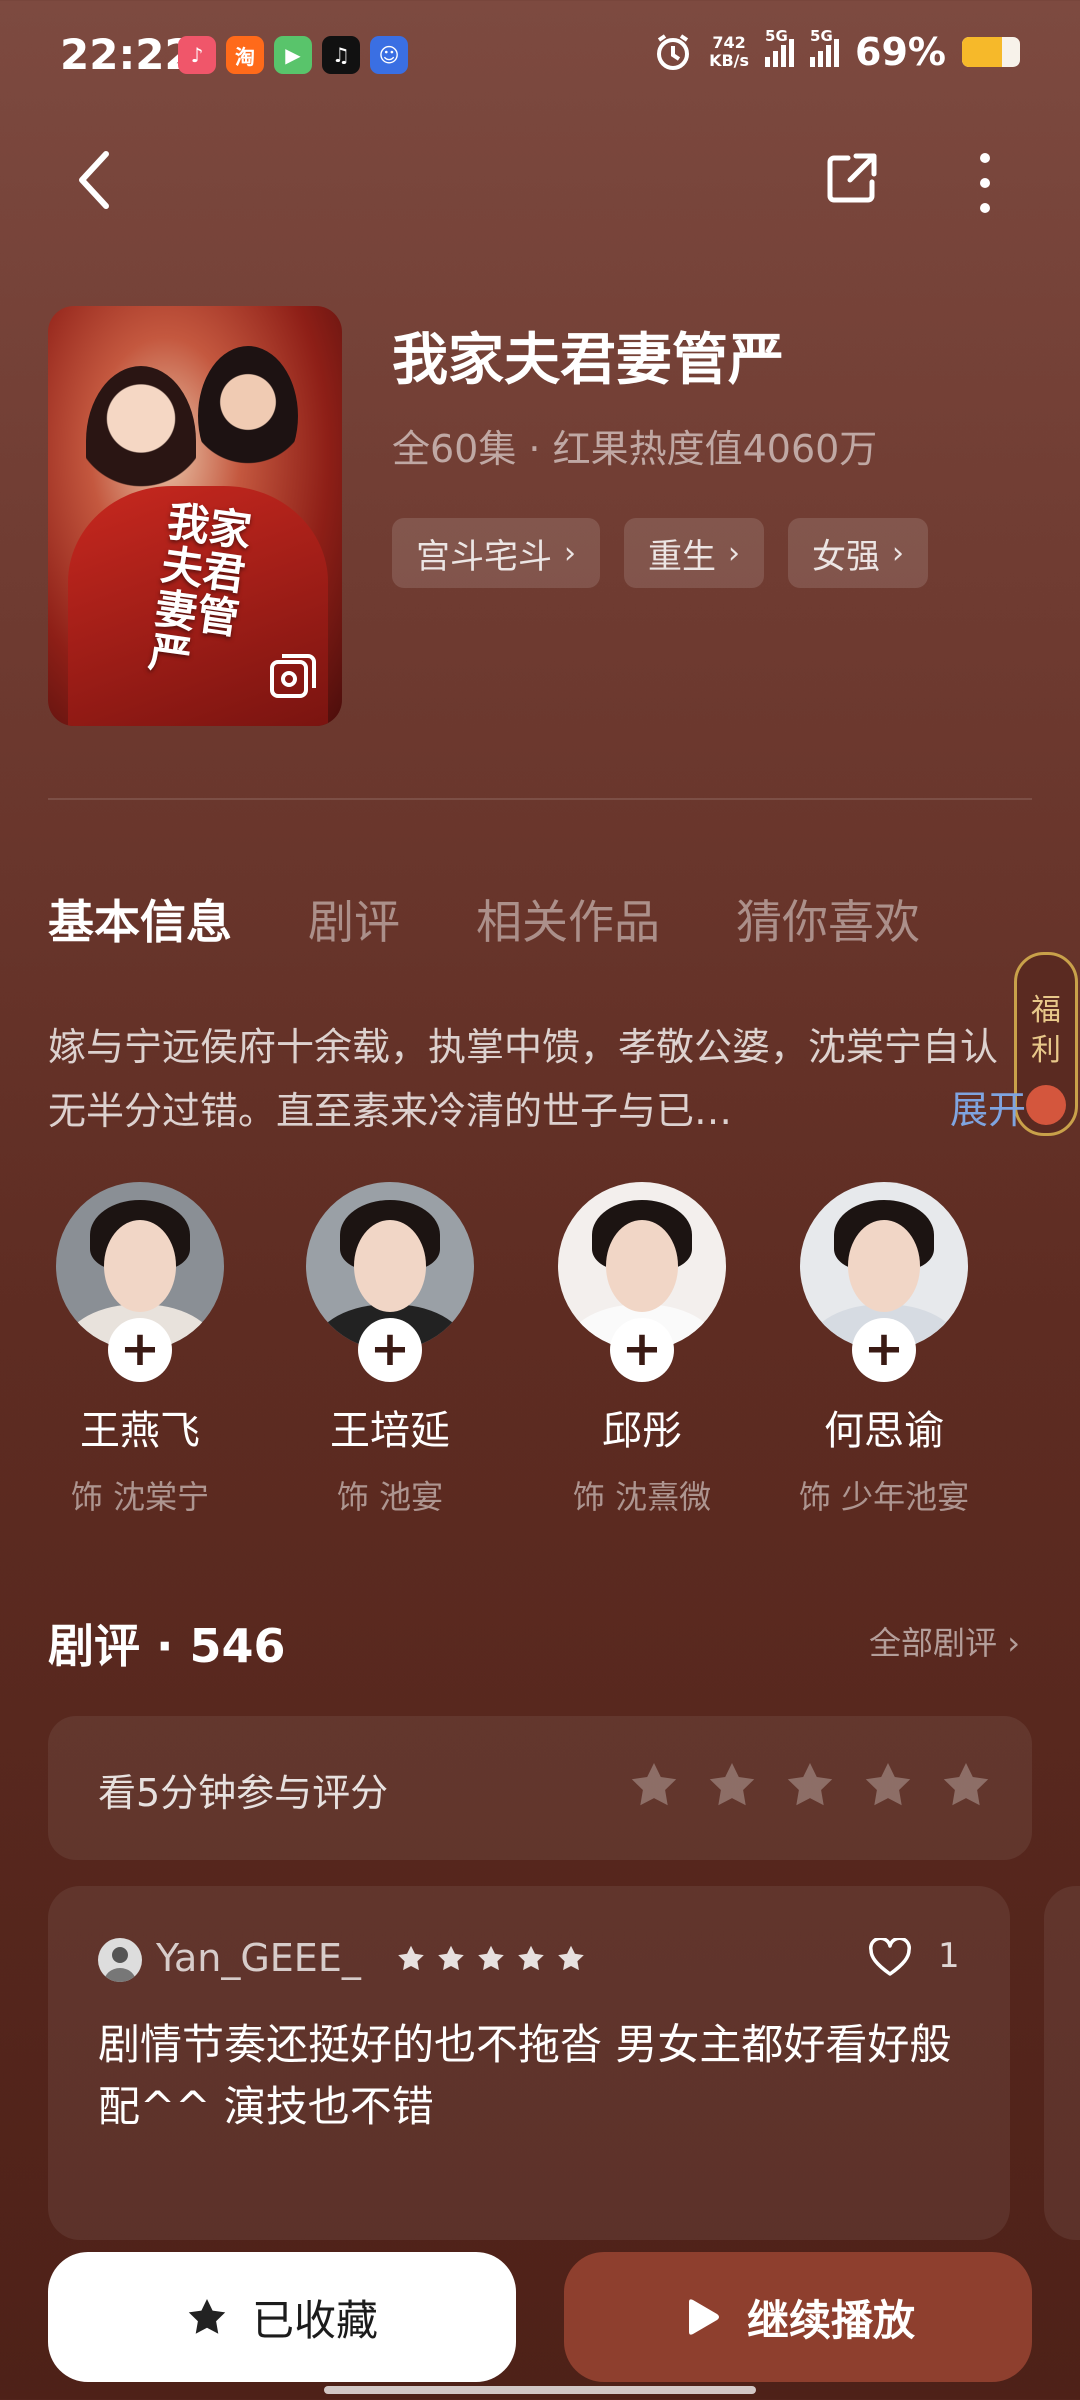 The height and width of the screenshot is (2400, 1080). I want to click on tag-button: 重生 ›, so click(694, 553).